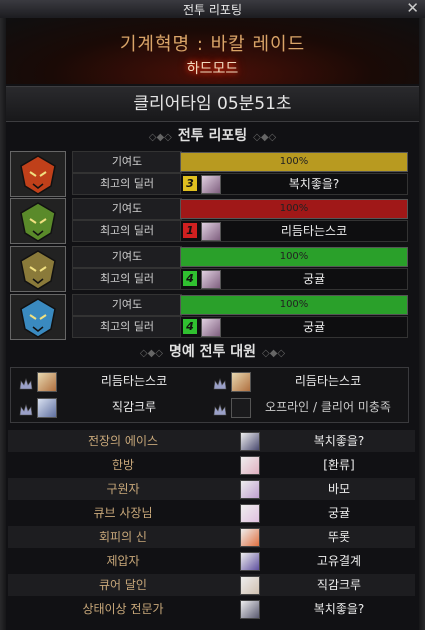 Image resolution: width=425 pixels, height=630 pixels. I want to click on ornament-right: ◇◆◇, so click(265, 137).